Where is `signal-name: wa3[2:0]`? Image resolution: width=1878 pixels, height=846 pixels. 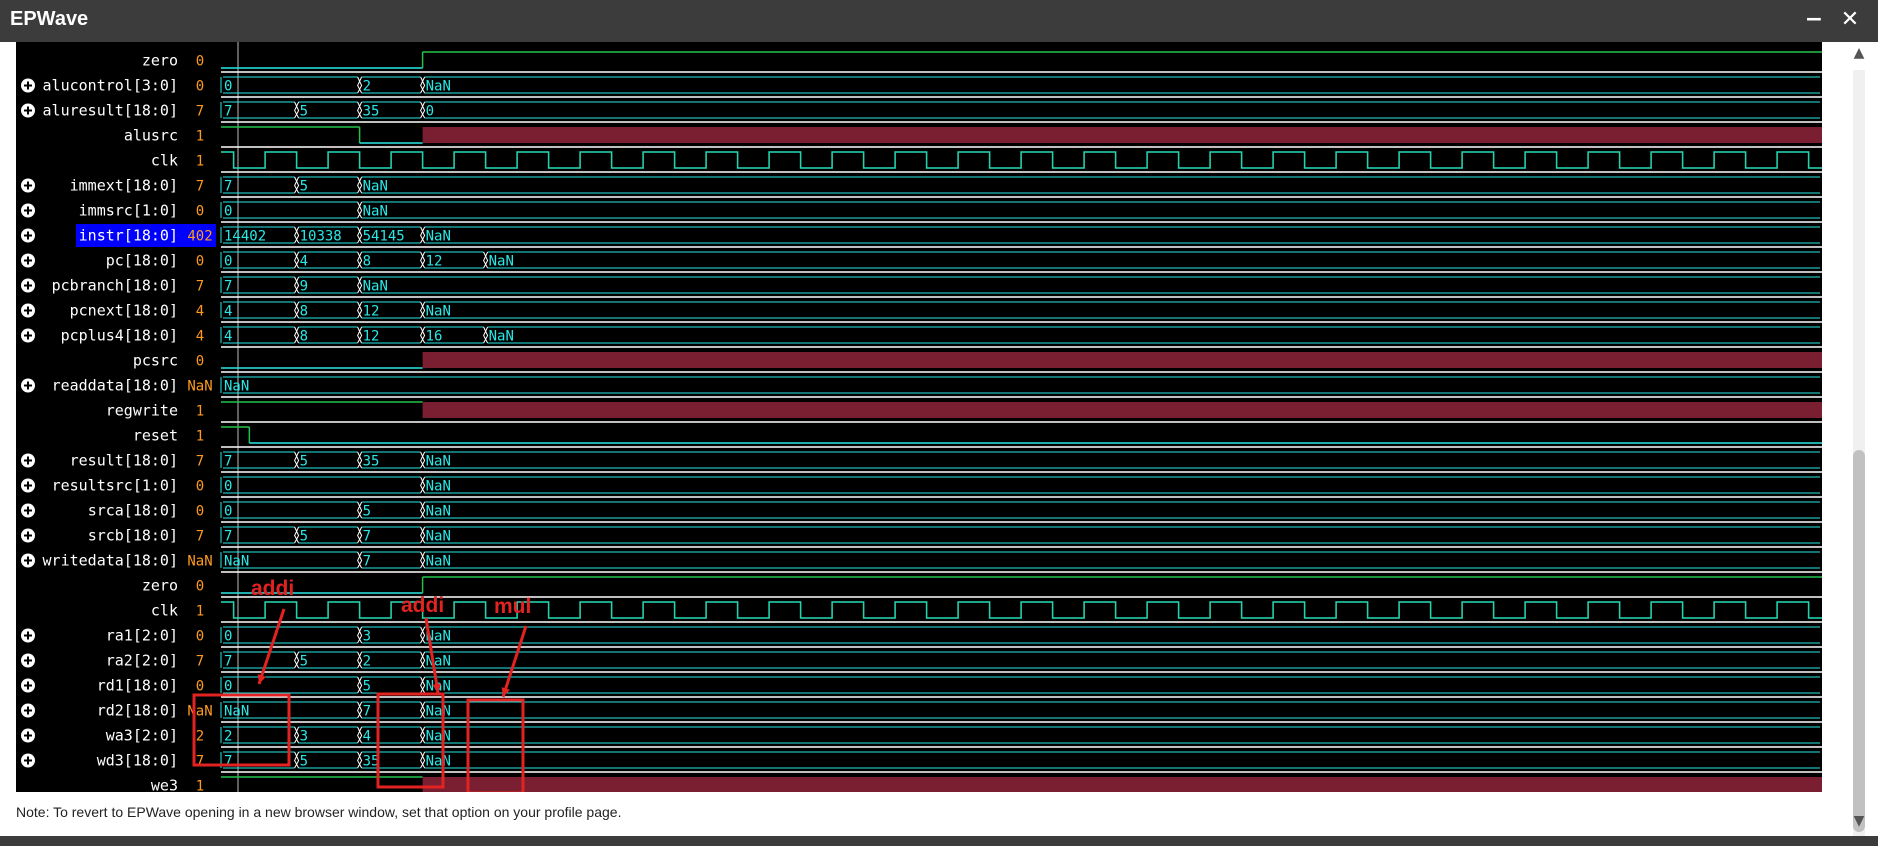
signal-name: wa3[2:0] is located at coordinates (142, 736).